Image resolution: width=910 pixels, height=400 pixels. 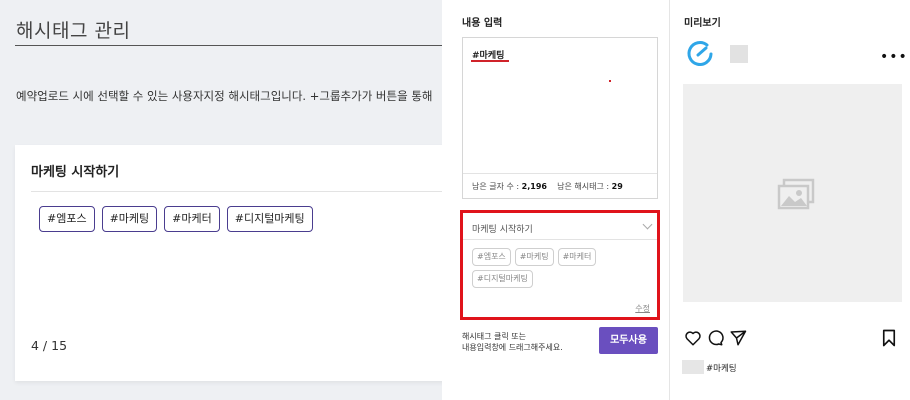 I want to click on remaining-chars-value: 2,196, so click(x=534, y=186).